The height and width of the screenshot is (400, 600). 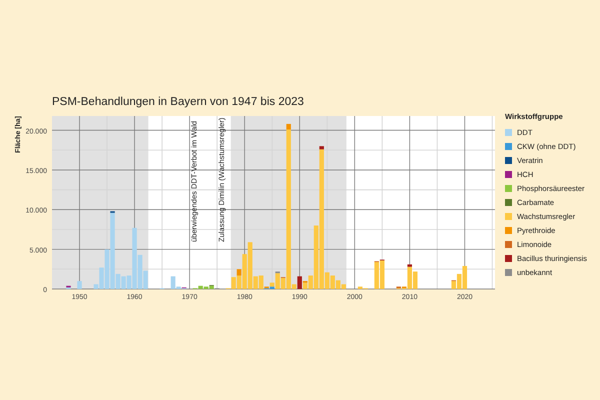 I want to click on bar, so click(x=79, y=285).